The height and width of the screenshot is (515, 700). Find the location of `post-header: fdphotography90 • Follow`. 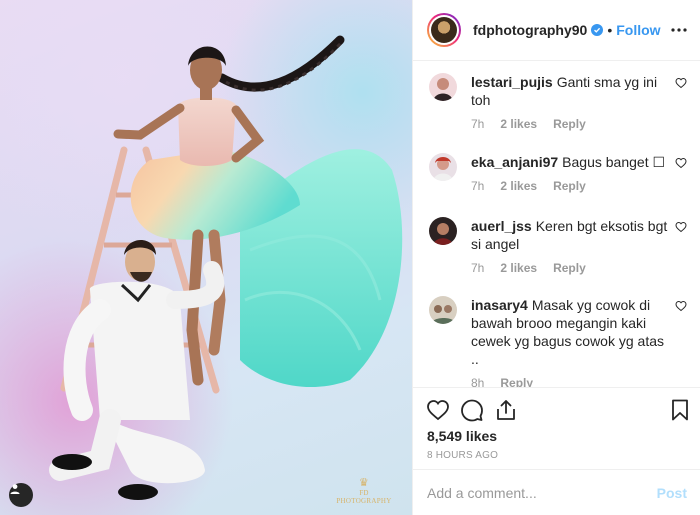

post-header: fdphotography90 • Follow is located at coordinates (556, 30).